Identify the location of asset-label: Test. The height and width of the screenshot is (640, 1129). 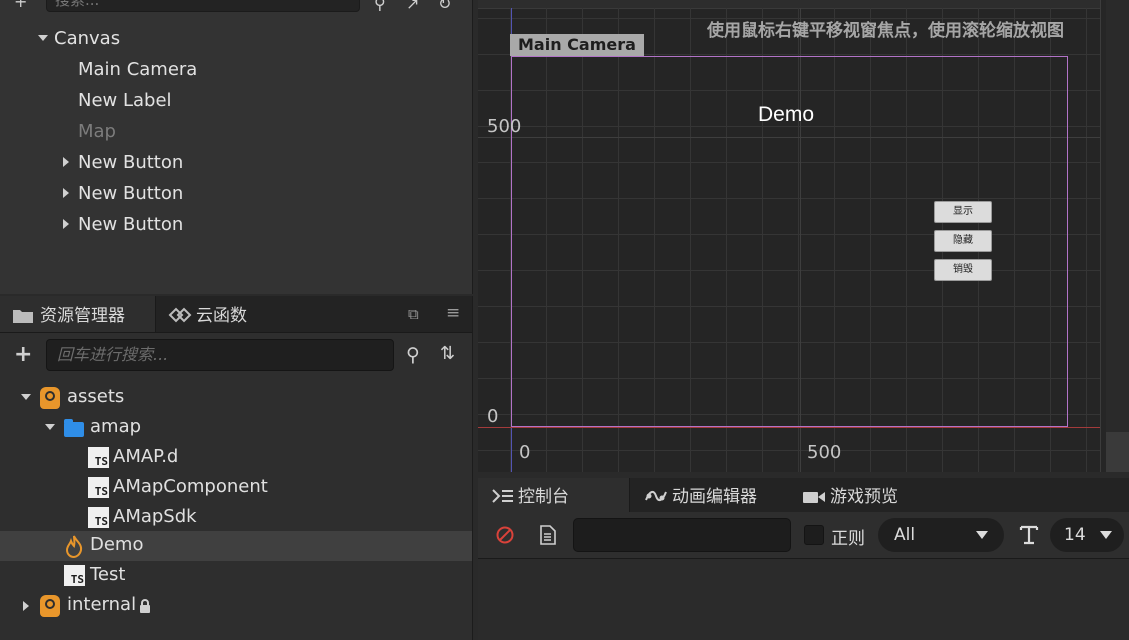
(108, 574).